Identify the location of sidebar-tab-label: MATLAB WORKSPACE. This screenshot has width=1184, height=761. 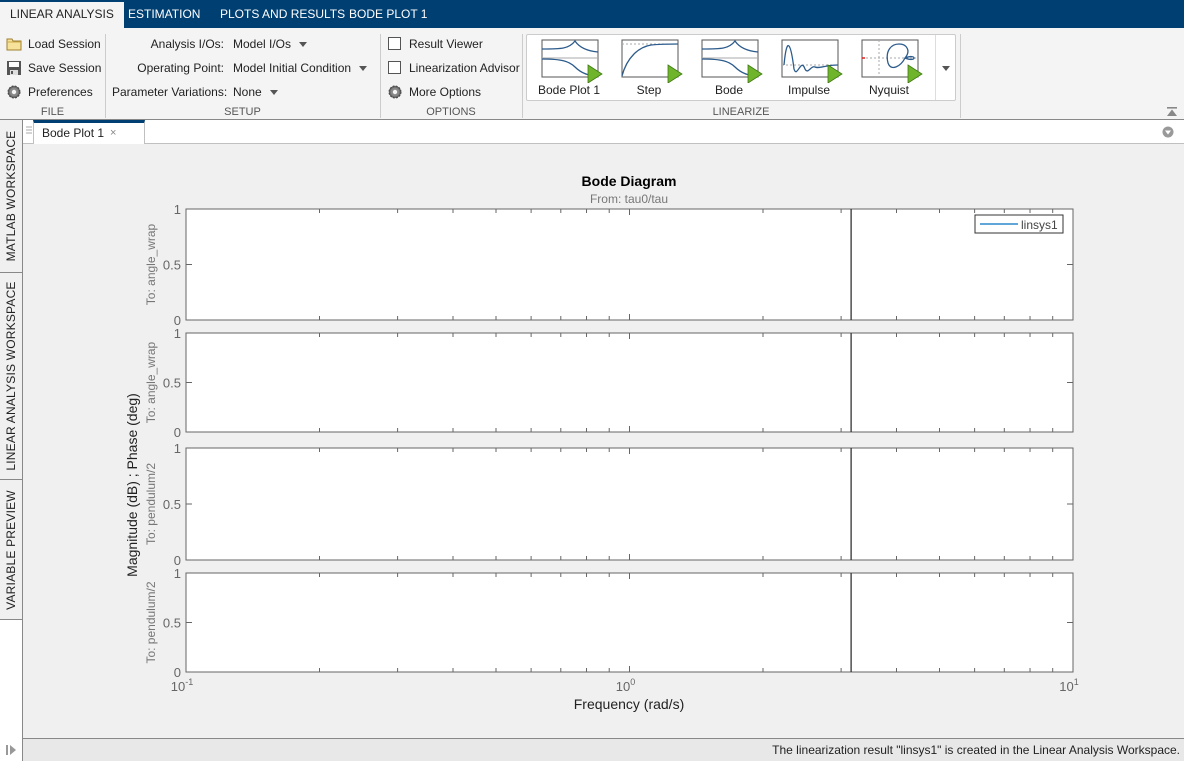
(11, 196).